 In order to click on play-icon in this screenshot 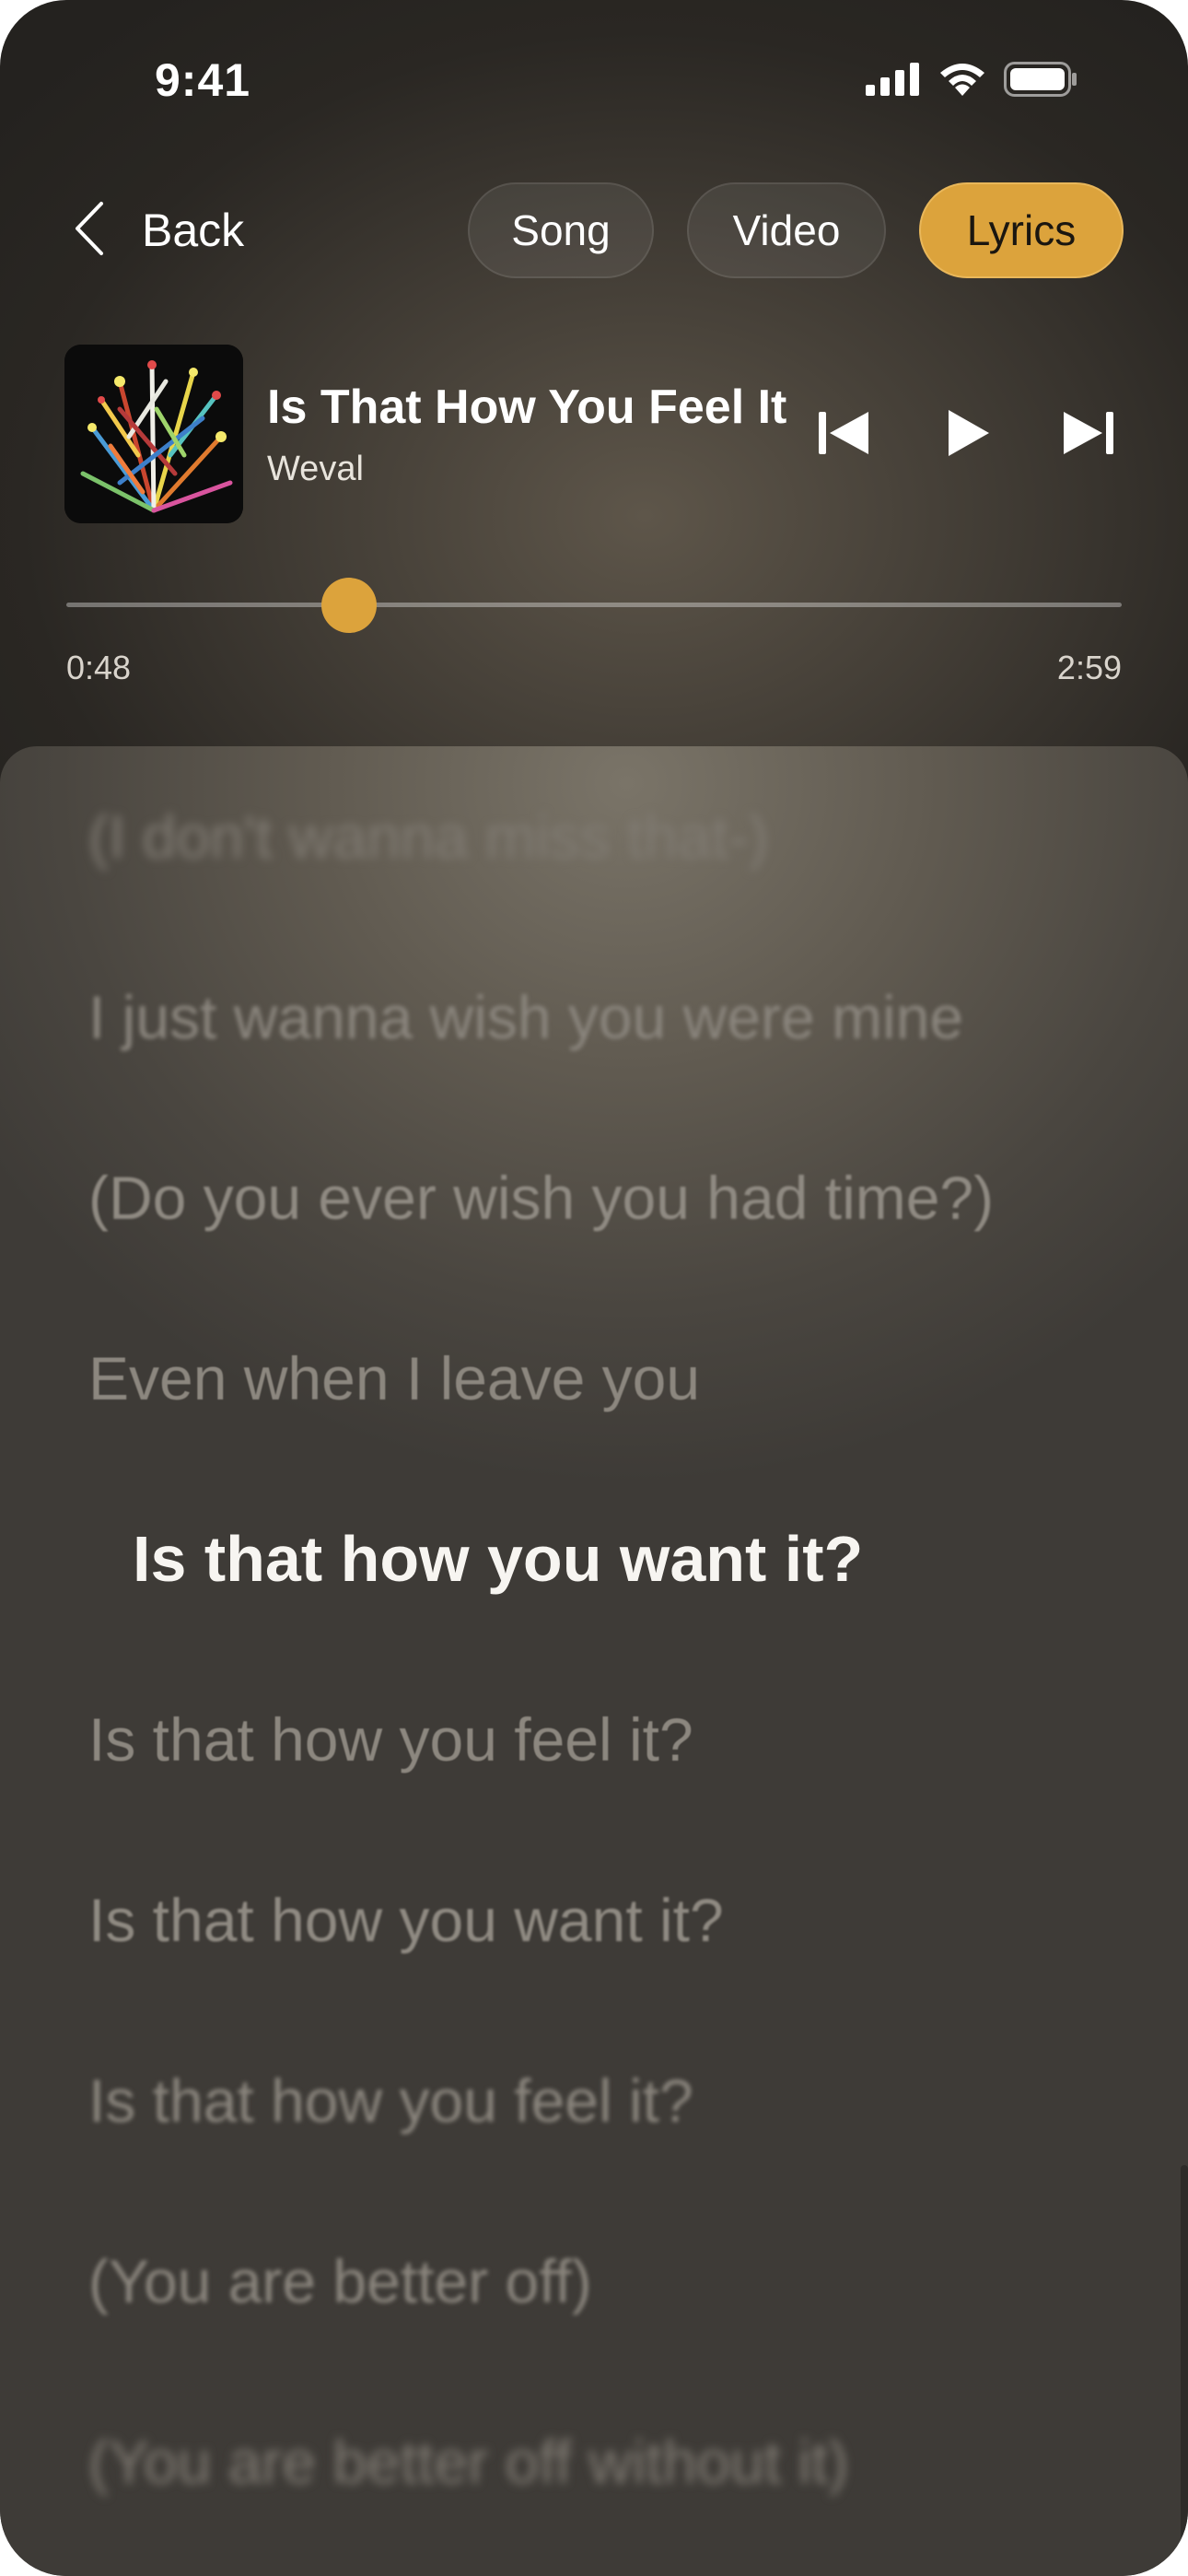, I will do `click(969, 435)`.